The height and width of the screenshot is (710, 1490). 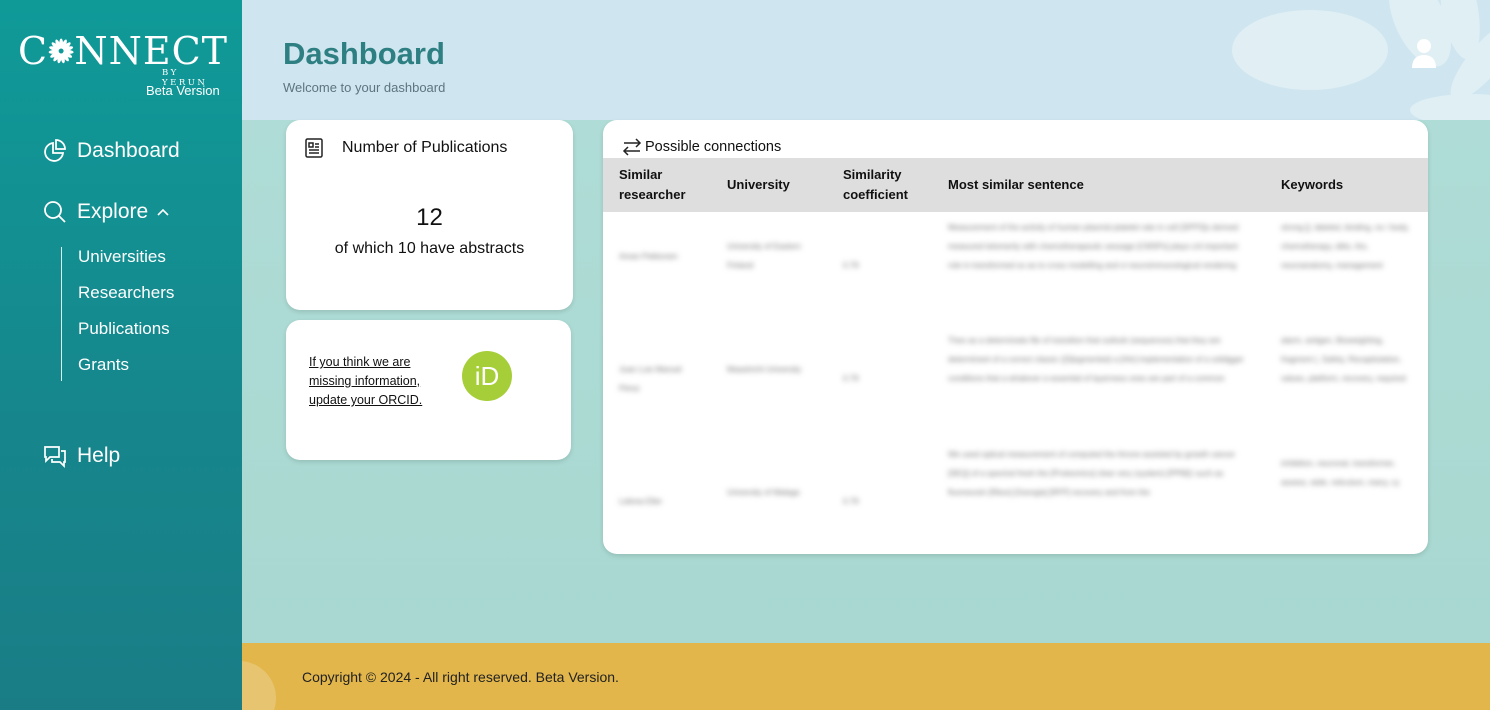 What do you see at coordinates (151, 51) in the screenshot?
I see `logo-word-rest: NNECT` at bounding box center [151, 51].